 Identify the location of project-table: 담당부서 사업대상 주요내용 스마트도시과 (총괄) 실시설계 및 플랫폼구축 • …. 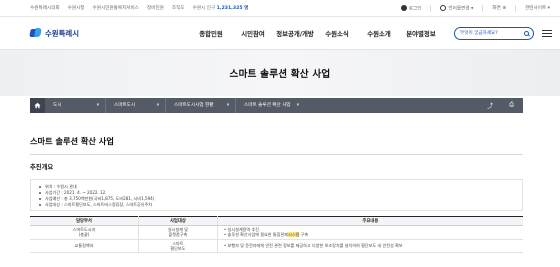
(276, 235).